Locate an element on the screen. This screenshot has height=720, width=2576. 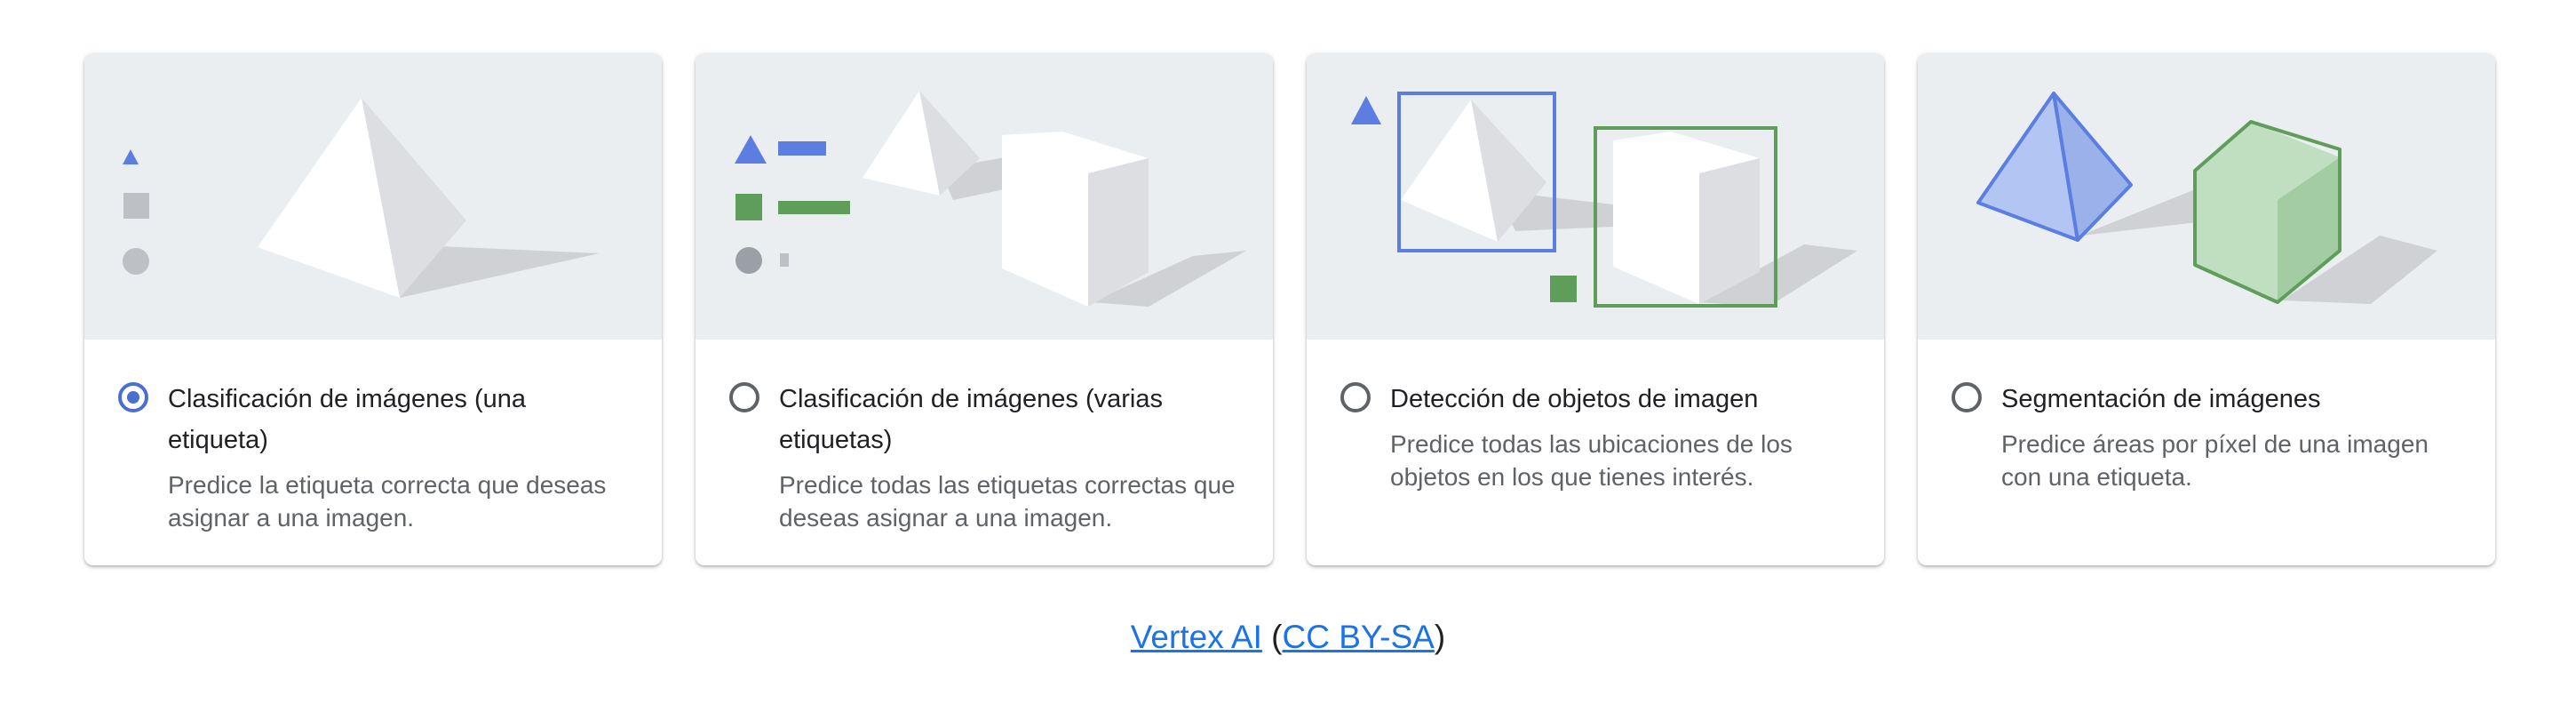
blue-label-bar is located at coordinates (802, 148).